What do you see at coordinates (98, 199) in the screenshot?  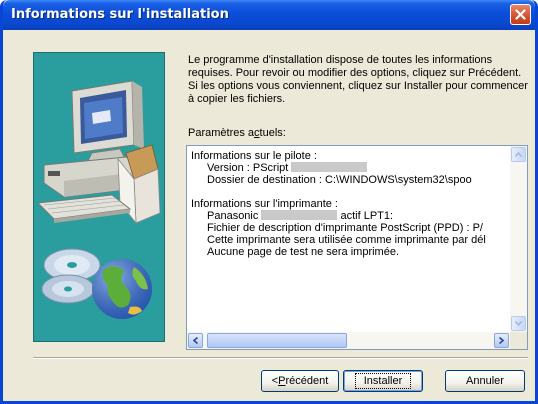 I see `computer-illustration` at bounding box center [98, 199].